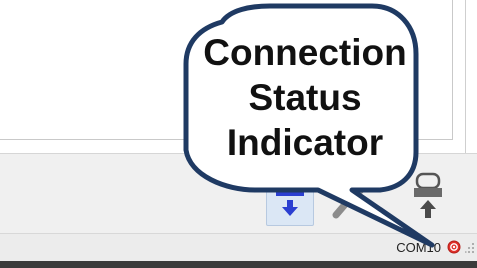 The width and height of the screenshot is (477, 268). What do you see at coordinates (305, 52) in the screenshot?
I see `callout-line-1: Connection` at bounding box center [305, 52].